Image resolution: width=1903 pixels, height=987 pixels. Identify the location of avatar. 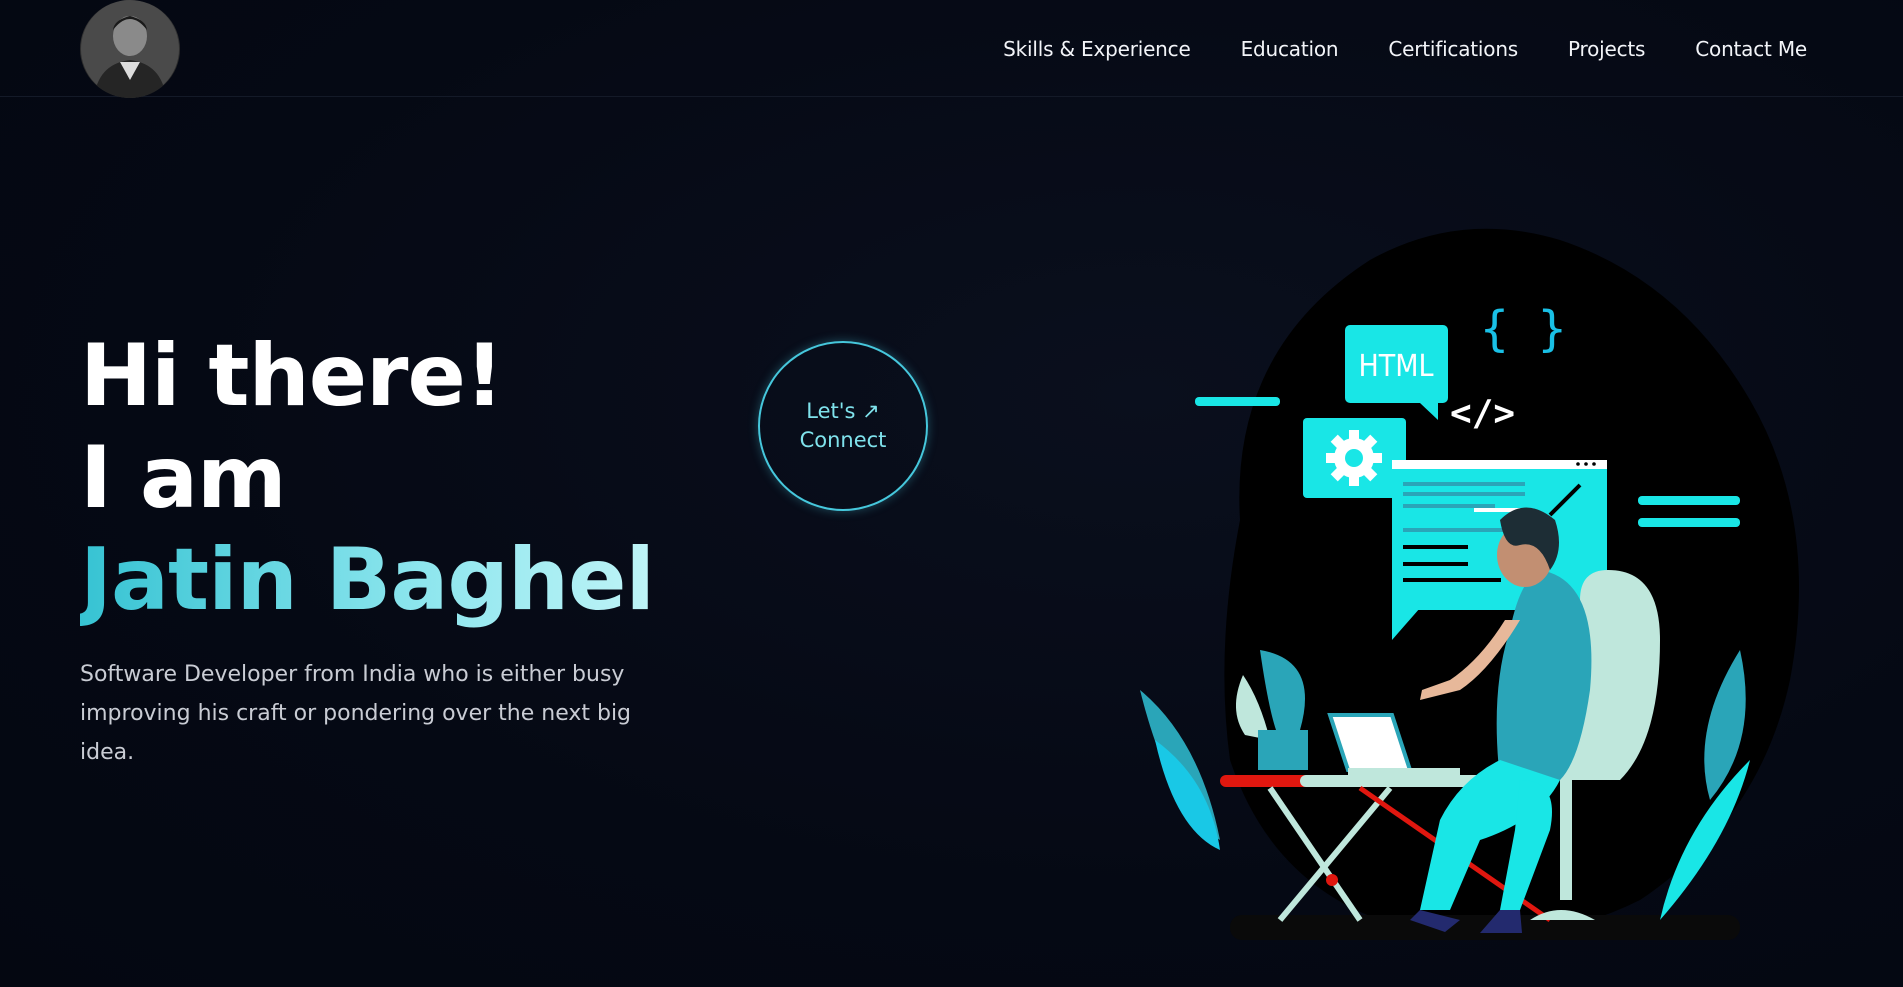
(130, 49).